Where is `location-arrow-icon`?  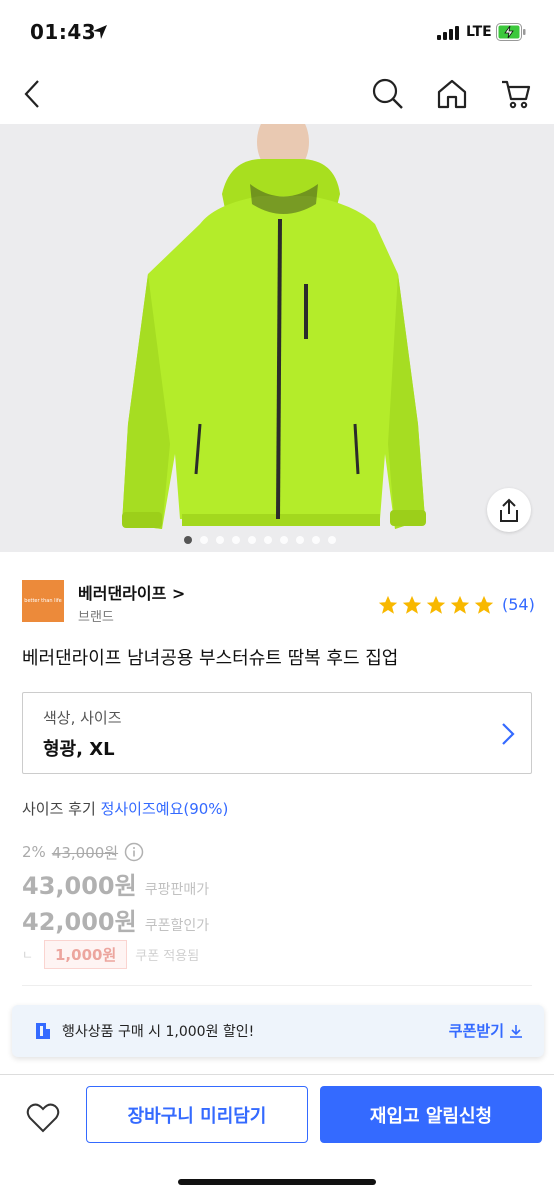
location-arrow-icon is located at coordinates (100, 32).